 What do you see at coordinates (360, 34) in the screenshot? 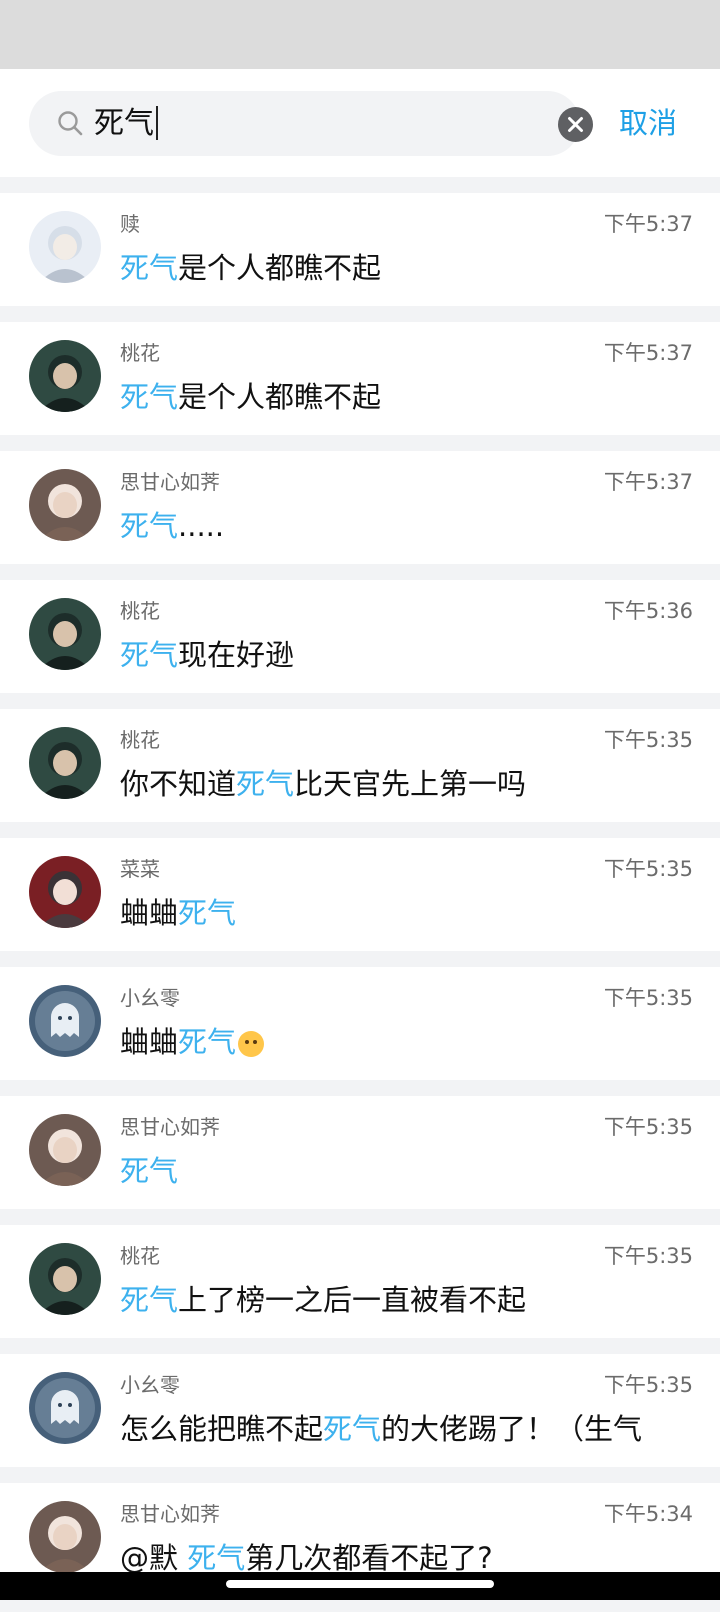
I see `status-bar` at bounding box center [360, 34].